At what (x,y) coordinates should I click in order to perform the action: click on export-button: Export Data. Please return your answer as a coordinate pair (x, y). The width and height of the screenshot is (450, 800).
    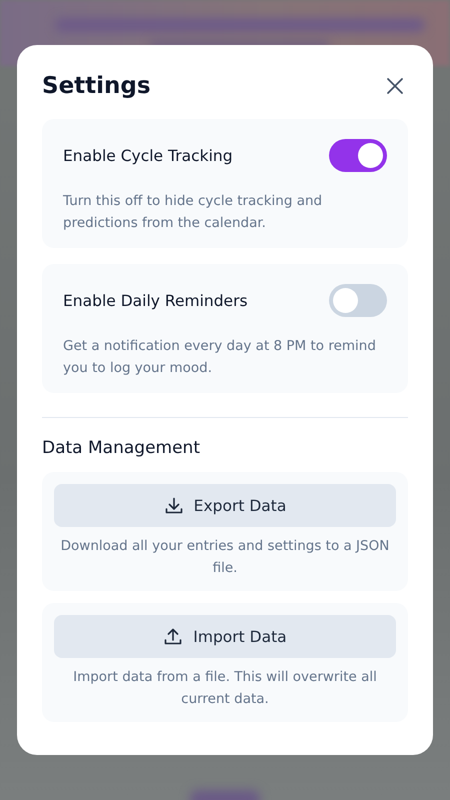
    Looking at the image, I should click on (225, 505).